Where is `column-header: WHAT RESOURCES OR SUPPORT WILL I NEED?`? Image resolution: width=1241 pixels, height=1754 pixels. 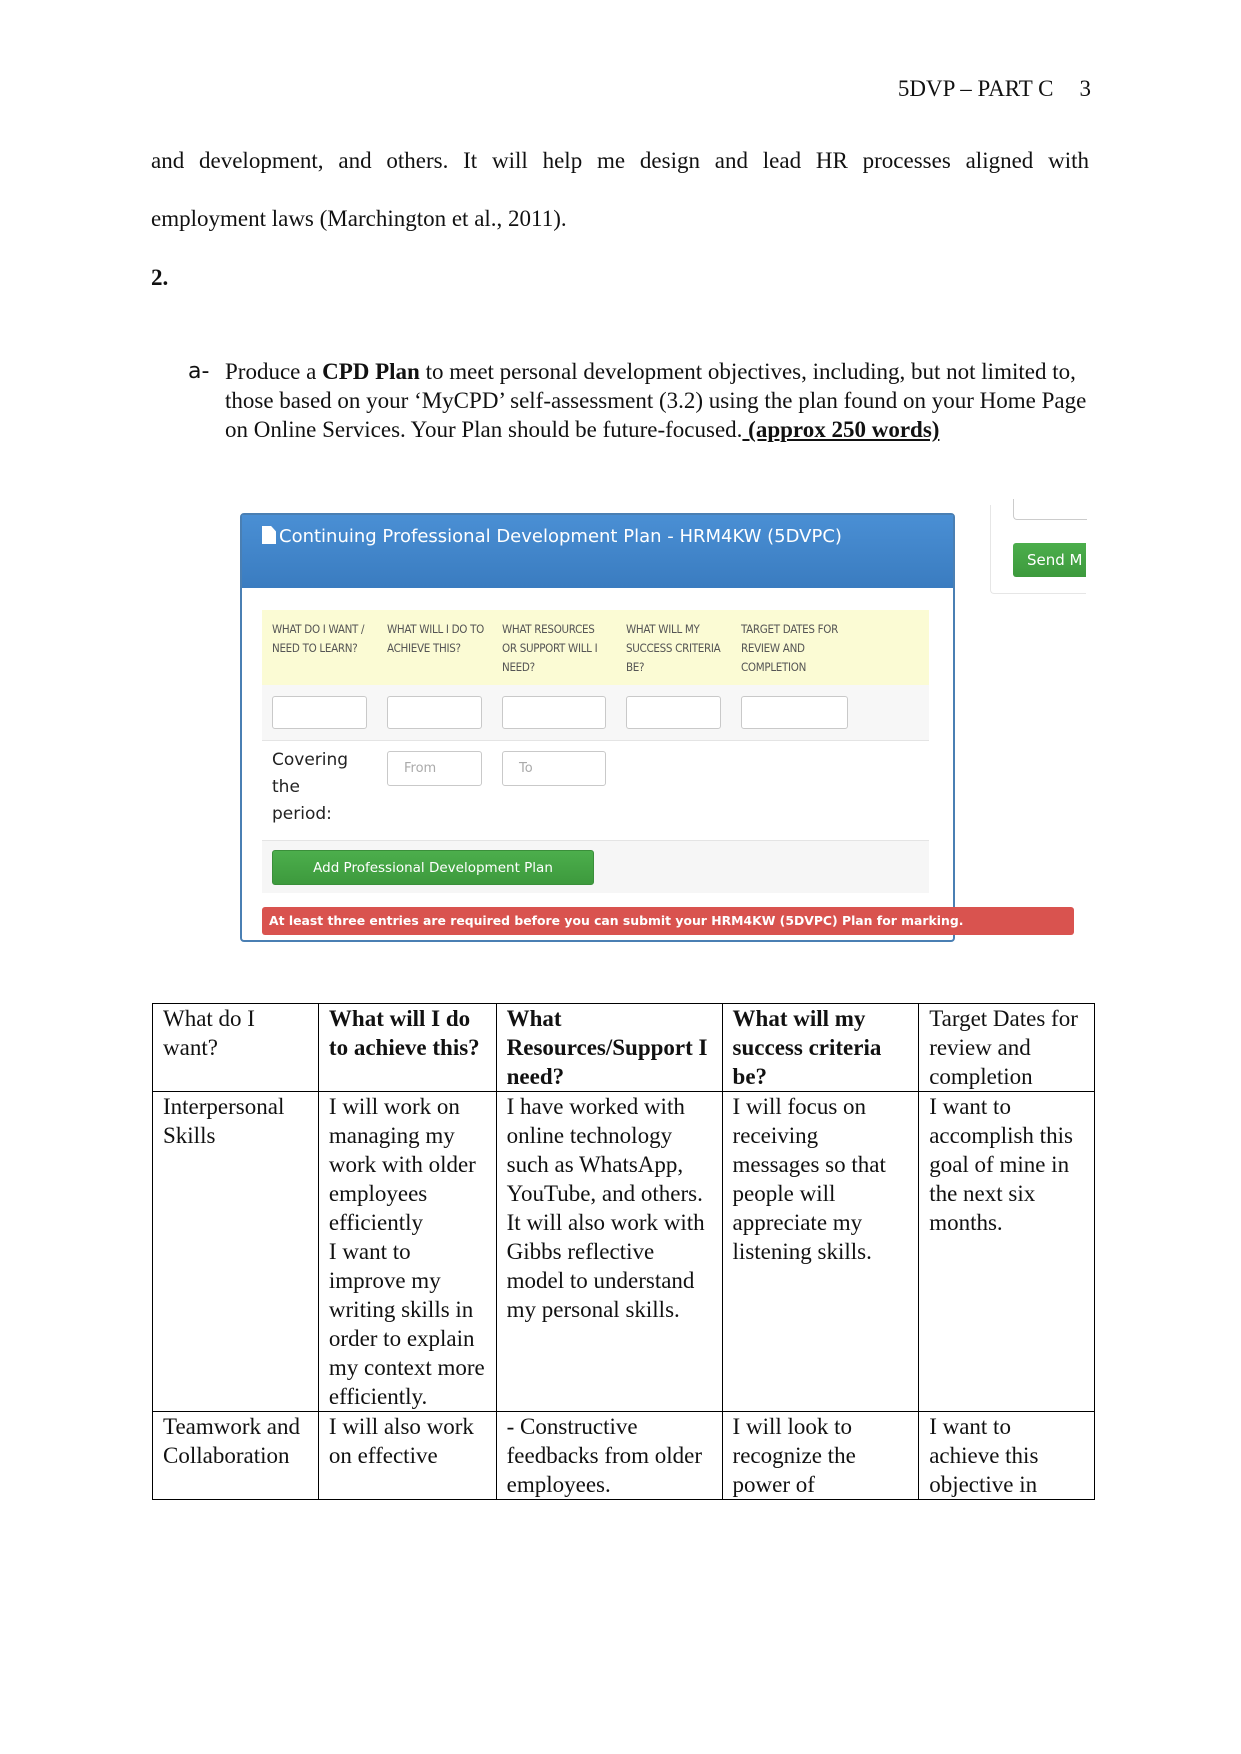
column-header: WHAT RESOURCES OR SUPPORT WILL I NEED? is located at coordinates (550, 648).